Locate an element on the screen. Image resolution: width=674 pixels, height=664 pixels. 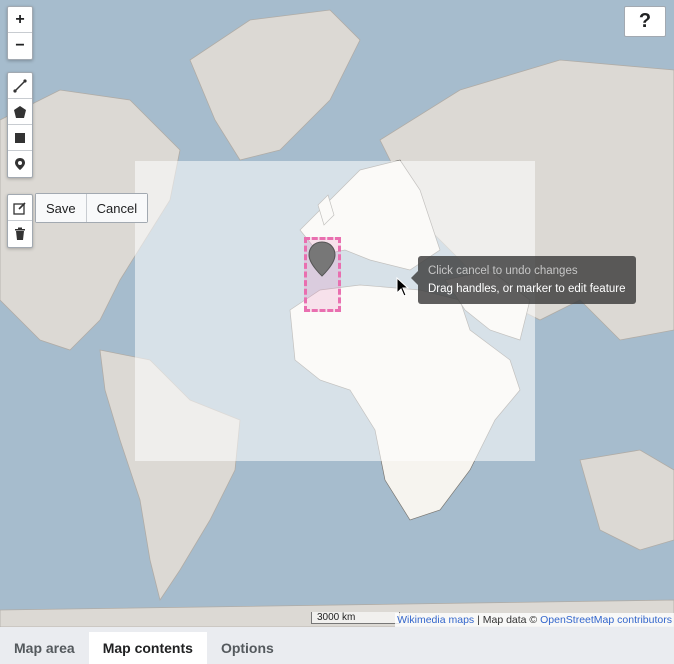
draw-rectangle-button is located at coordinates (20, 138).